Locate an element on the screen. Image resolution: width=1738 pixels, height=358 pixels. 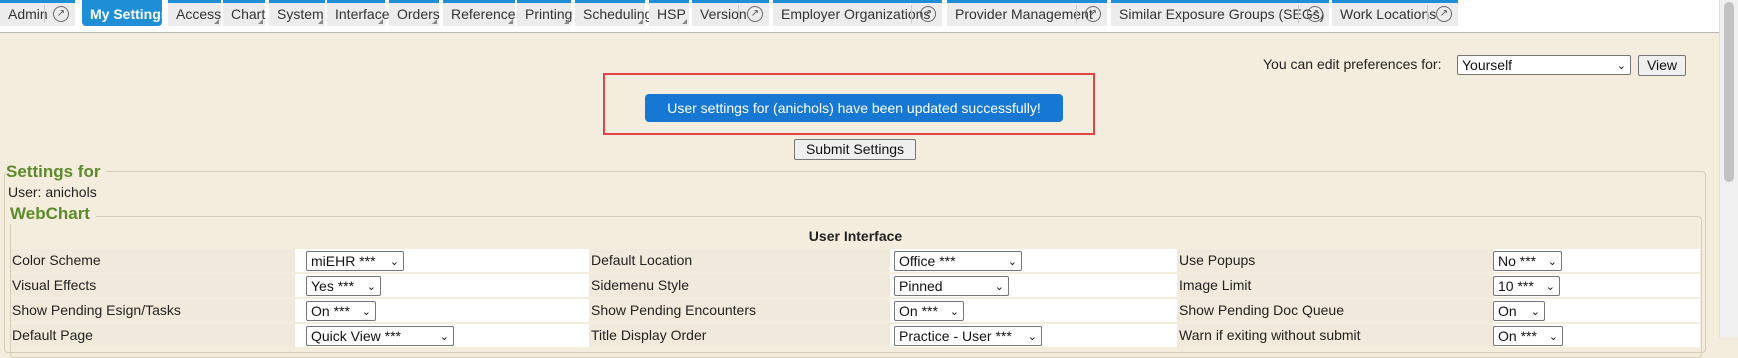
setting-label: Show Pending Doc Queue is located at coordinates (1335, 310).